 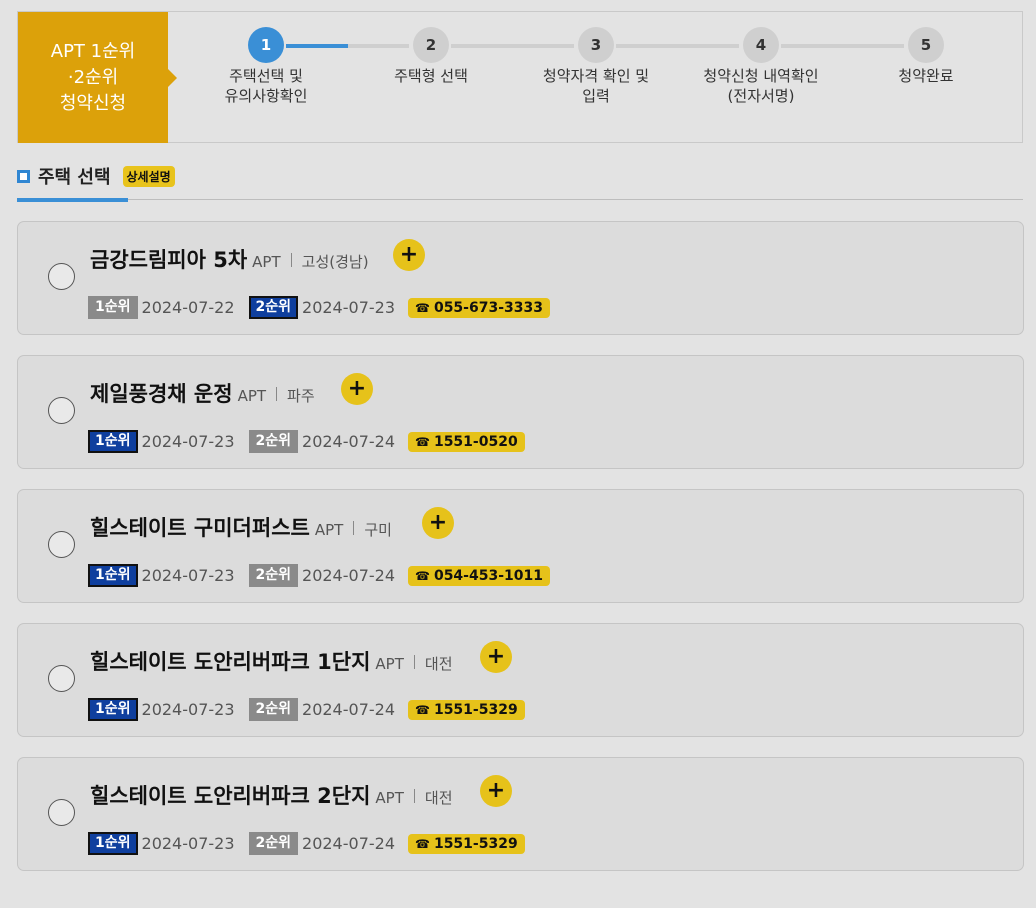 What do you see at coordinates (348, 307) in the screenshot?
I see `rank2-date: 2024-07-23` at bounding box center [348, 307].